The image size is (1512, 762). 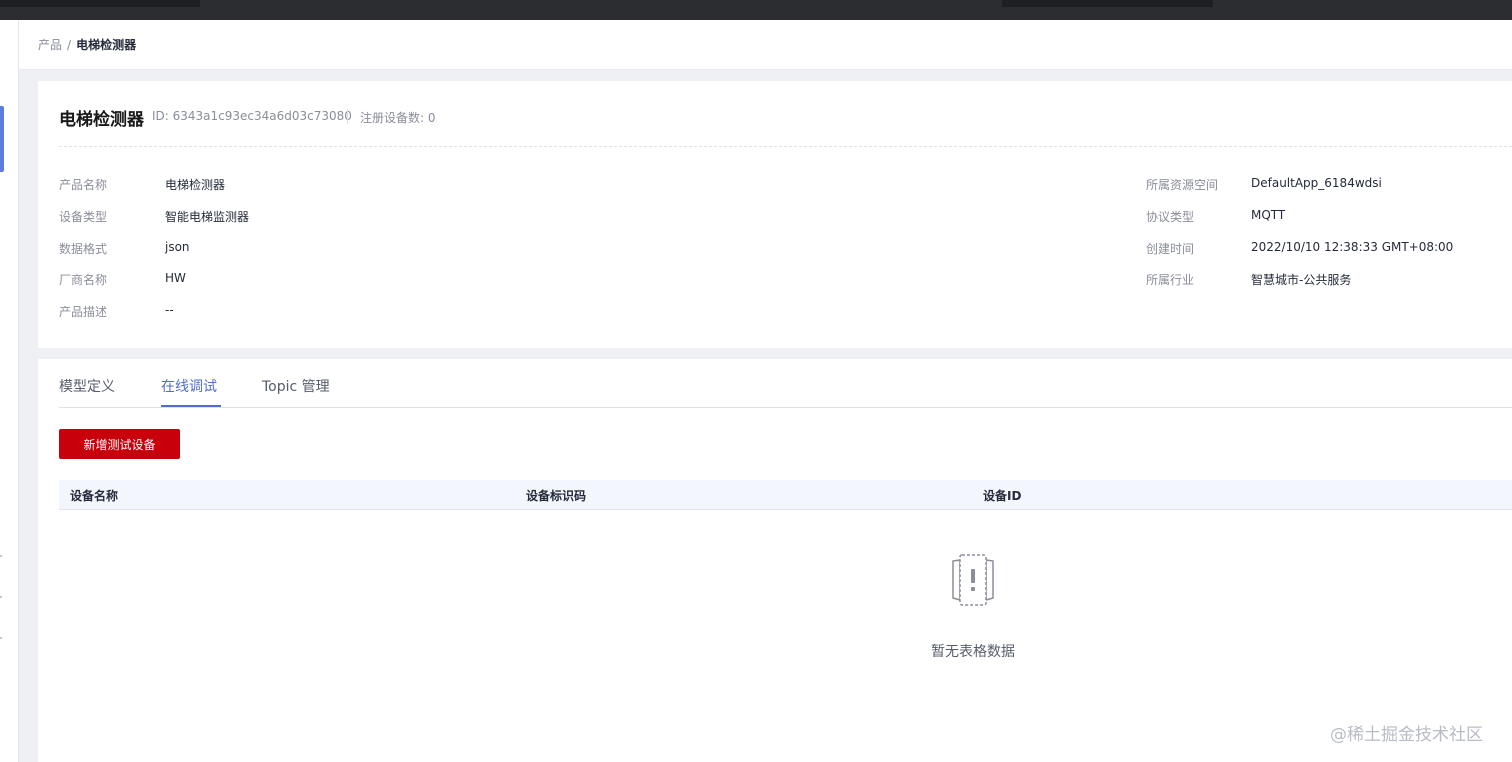 I want to click on top-bar-left-segment, so click(x=100, y=3).